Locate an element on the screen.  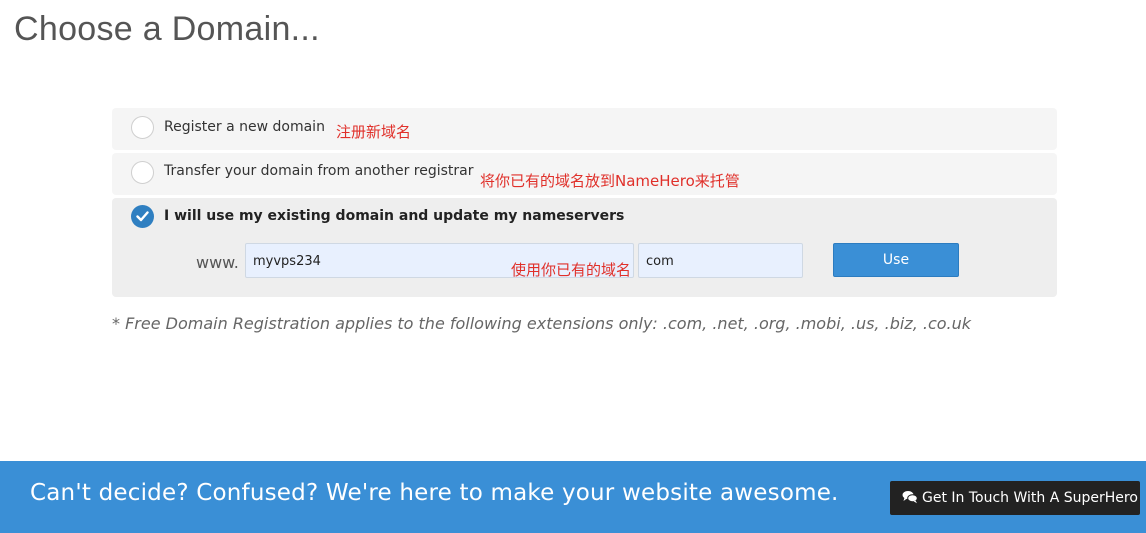
annotation-transfer: 将你已有的域名放到NameHero来托管 is located at coordinates (610, 181).